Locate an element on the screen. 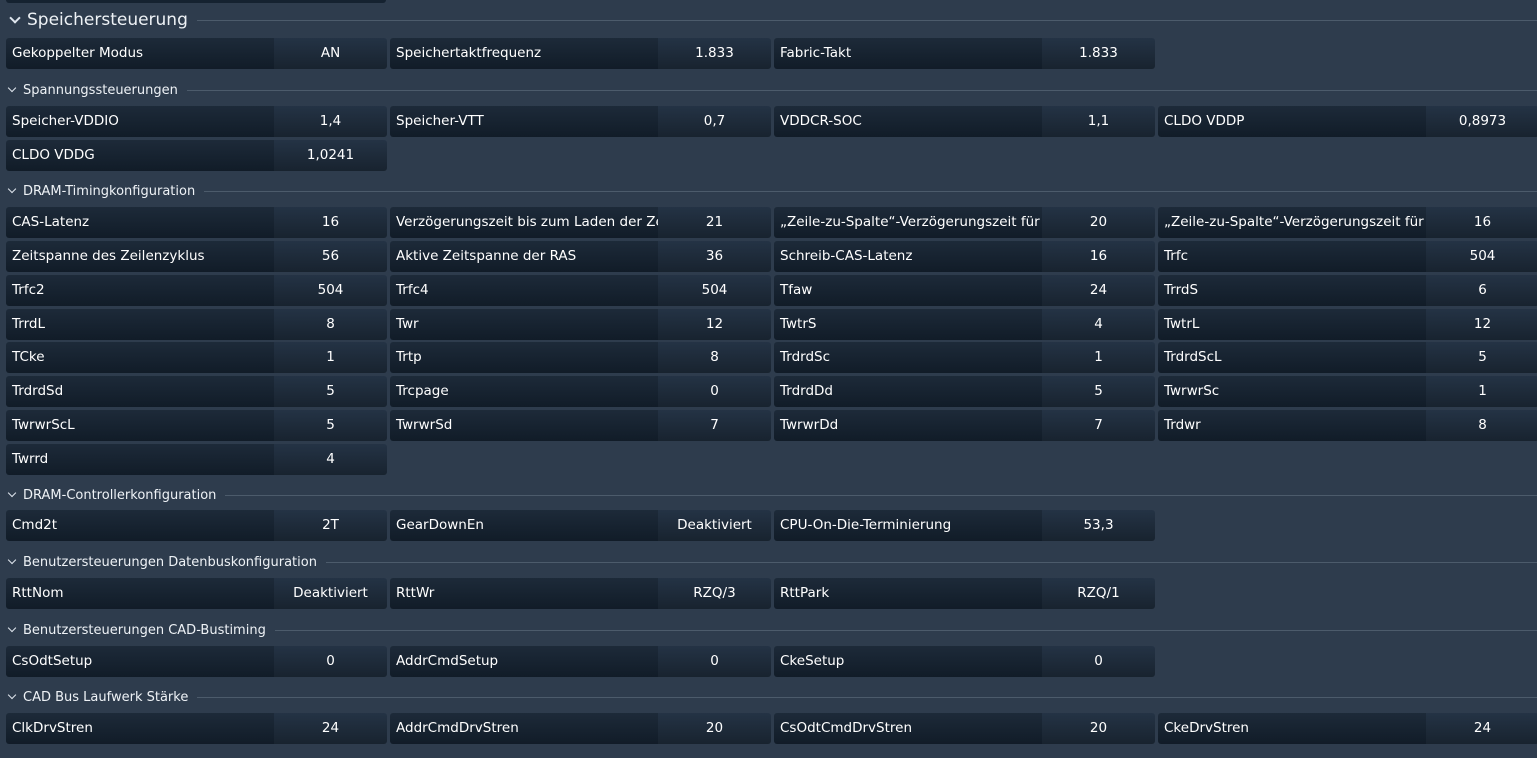  setting-label: TrdrdScL is located at coordinates (1292, 357).